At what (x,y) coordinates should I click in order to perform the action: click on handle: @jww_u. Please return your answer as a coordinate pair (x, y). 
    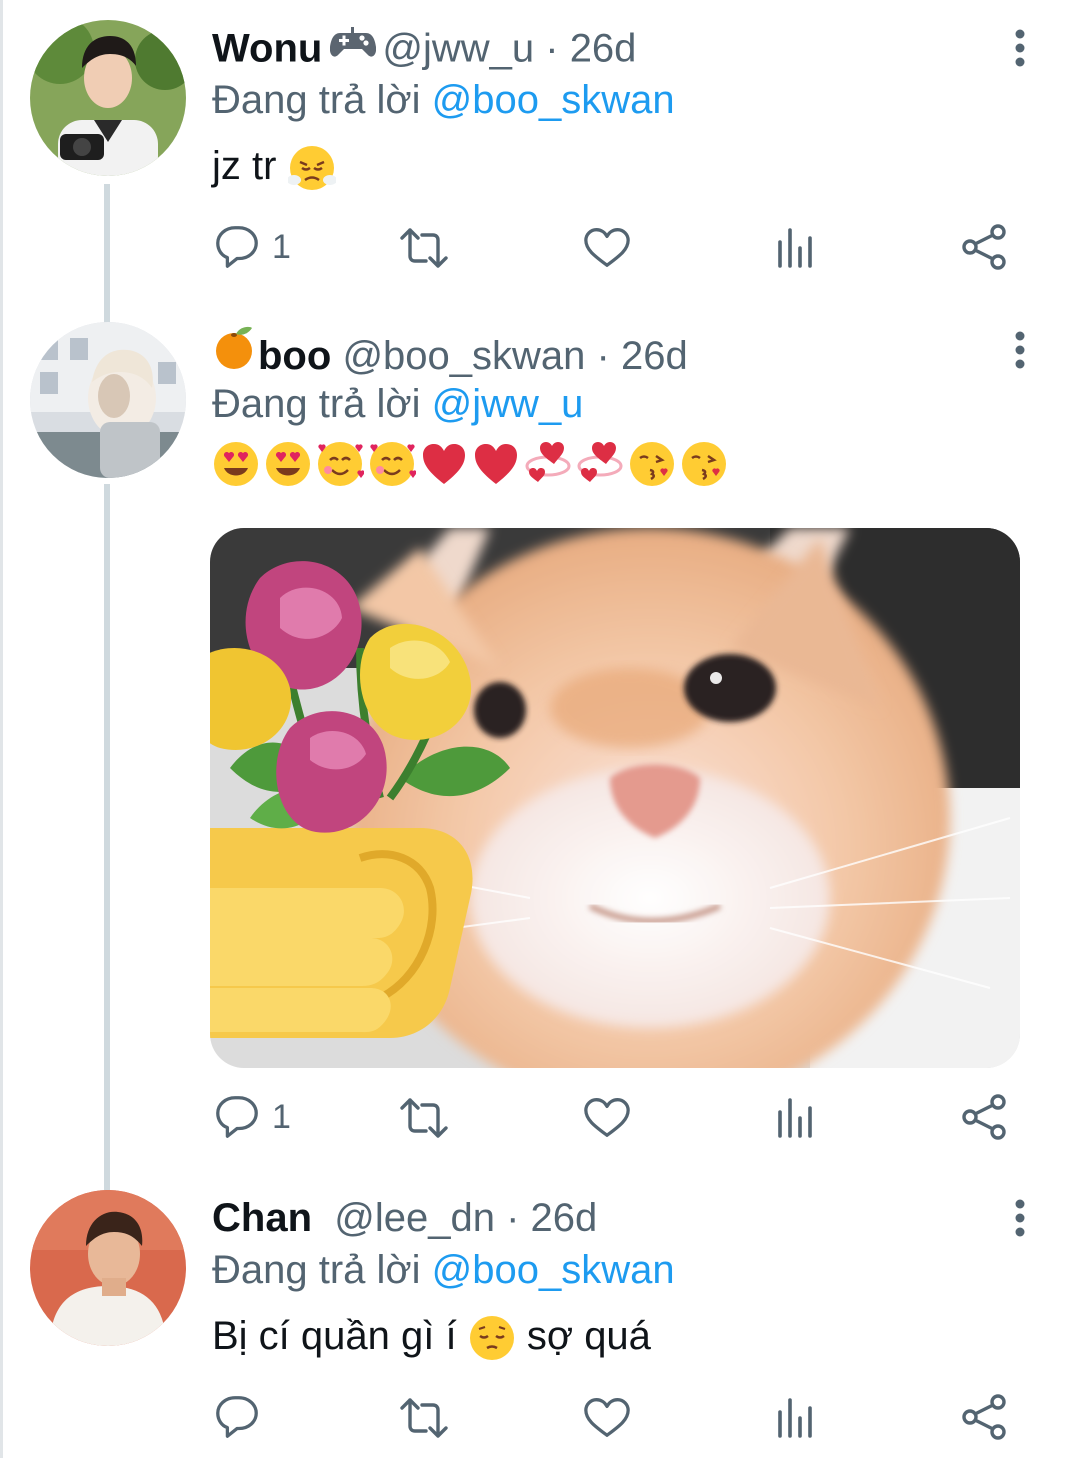
    Looking at the image, I should click on (458, 49).